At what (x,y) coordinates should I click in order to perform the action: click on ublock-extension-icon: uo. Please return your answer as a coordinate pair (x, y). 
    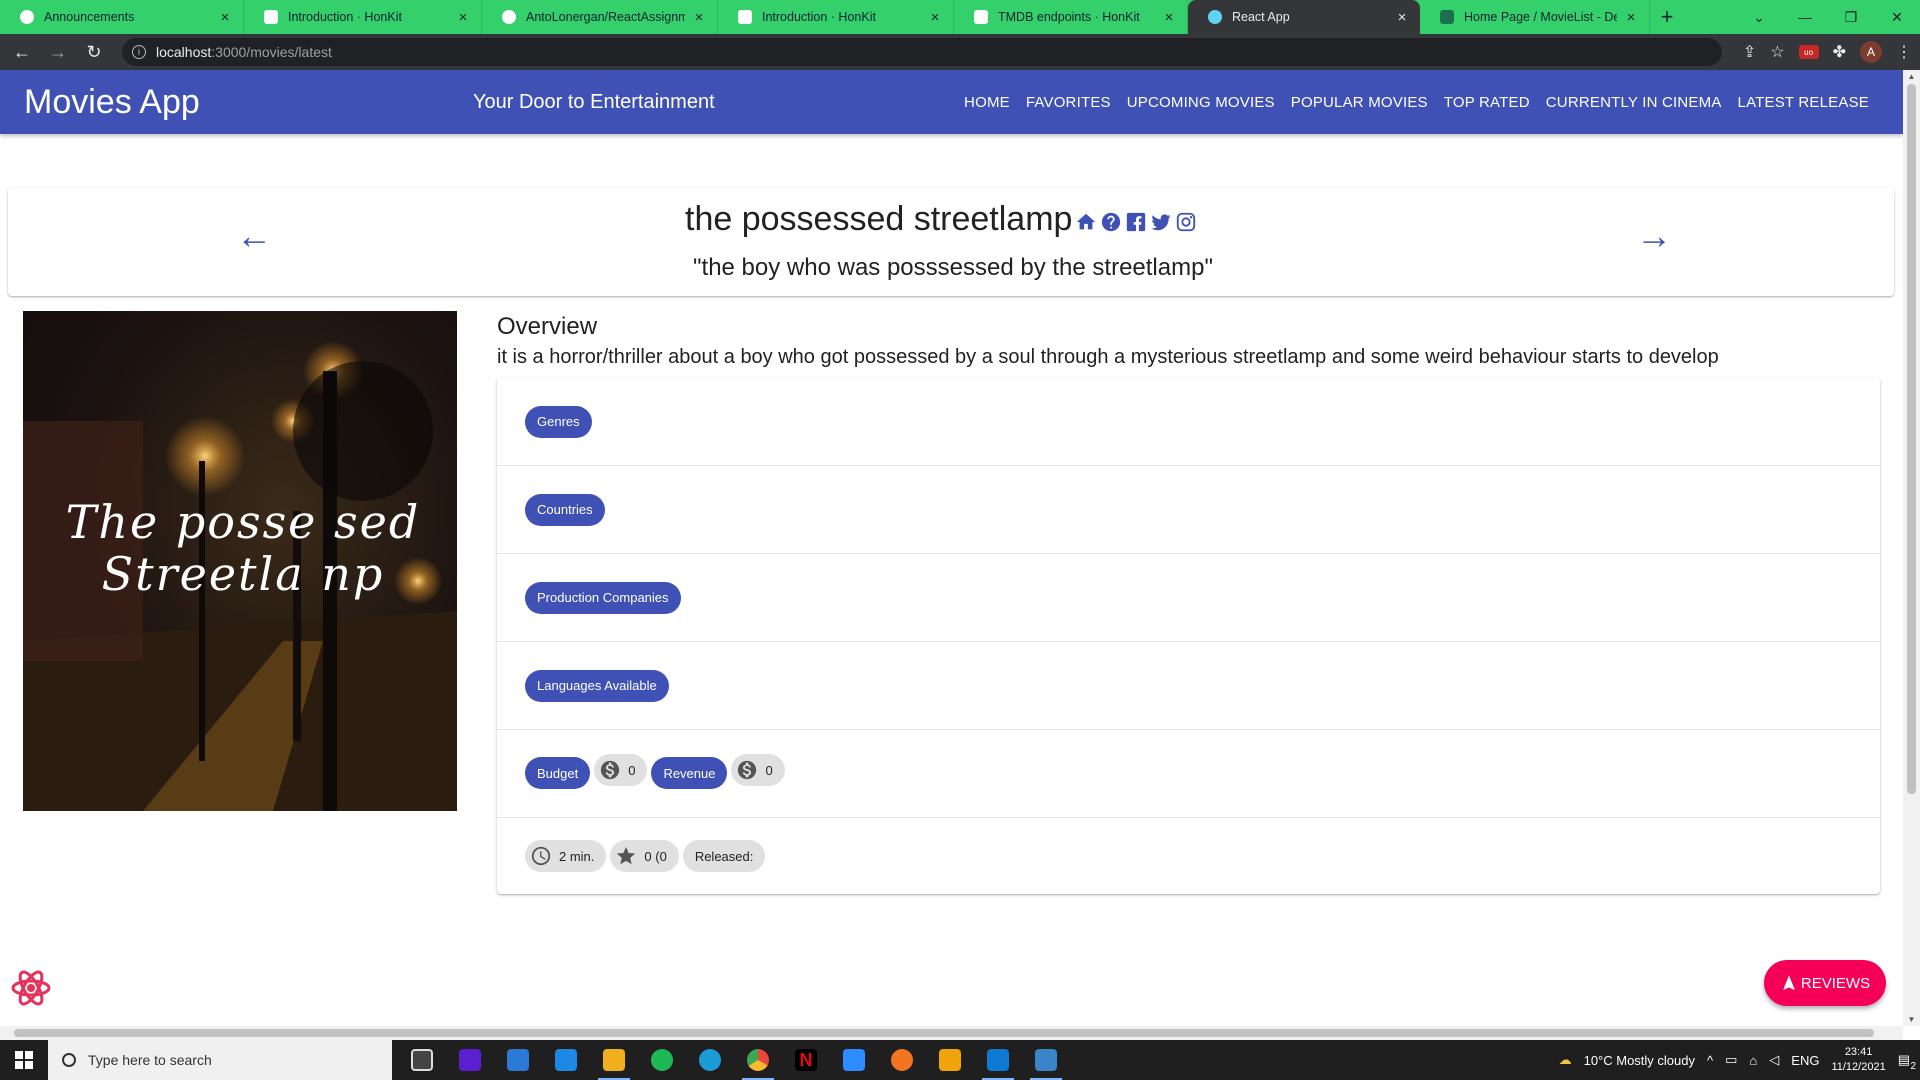
    Looking at the image, I should click on (1808, 52).